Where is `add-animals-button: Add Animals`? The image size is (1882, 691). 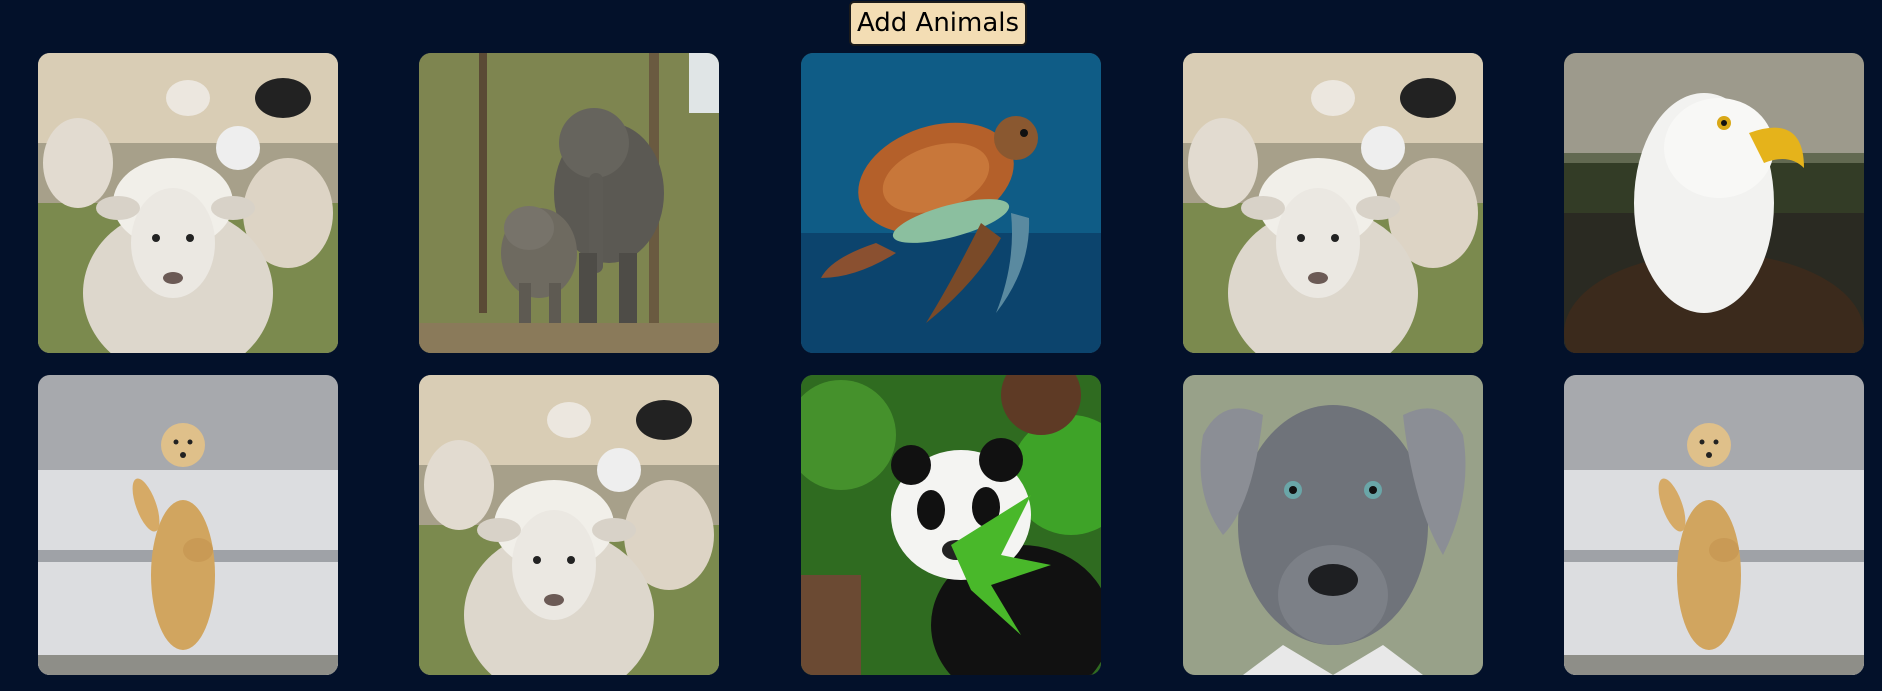
add-animals-button: Add Animals is located at coordinates (938, 23).